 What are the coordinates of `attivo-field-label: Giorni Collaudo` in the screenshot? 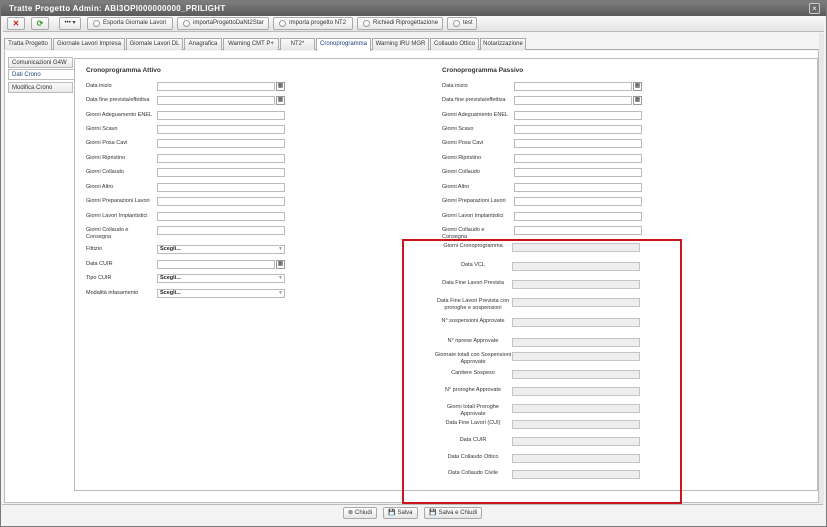 It's located at (105, 172).